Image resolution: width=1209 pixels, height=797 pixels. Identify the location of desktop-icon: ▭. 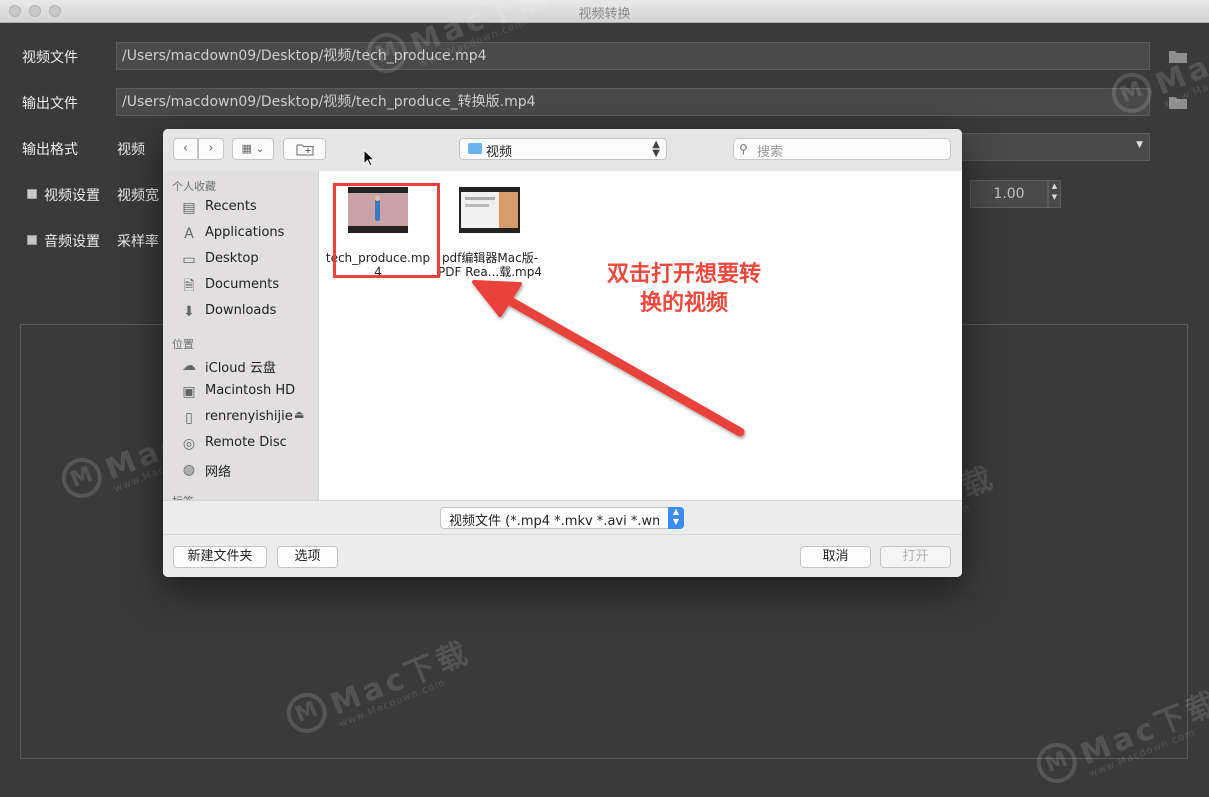
(189, 260).